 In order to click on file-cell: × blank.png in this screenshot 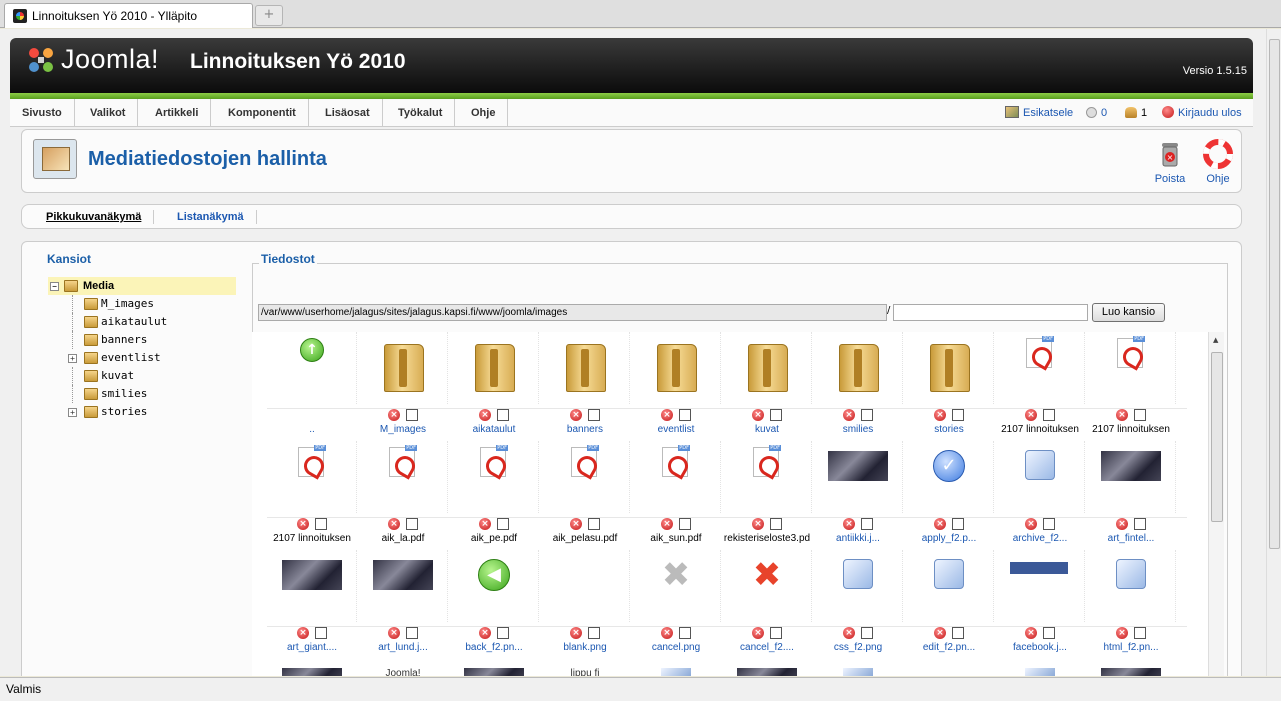, I will do `click(585, 604)`.